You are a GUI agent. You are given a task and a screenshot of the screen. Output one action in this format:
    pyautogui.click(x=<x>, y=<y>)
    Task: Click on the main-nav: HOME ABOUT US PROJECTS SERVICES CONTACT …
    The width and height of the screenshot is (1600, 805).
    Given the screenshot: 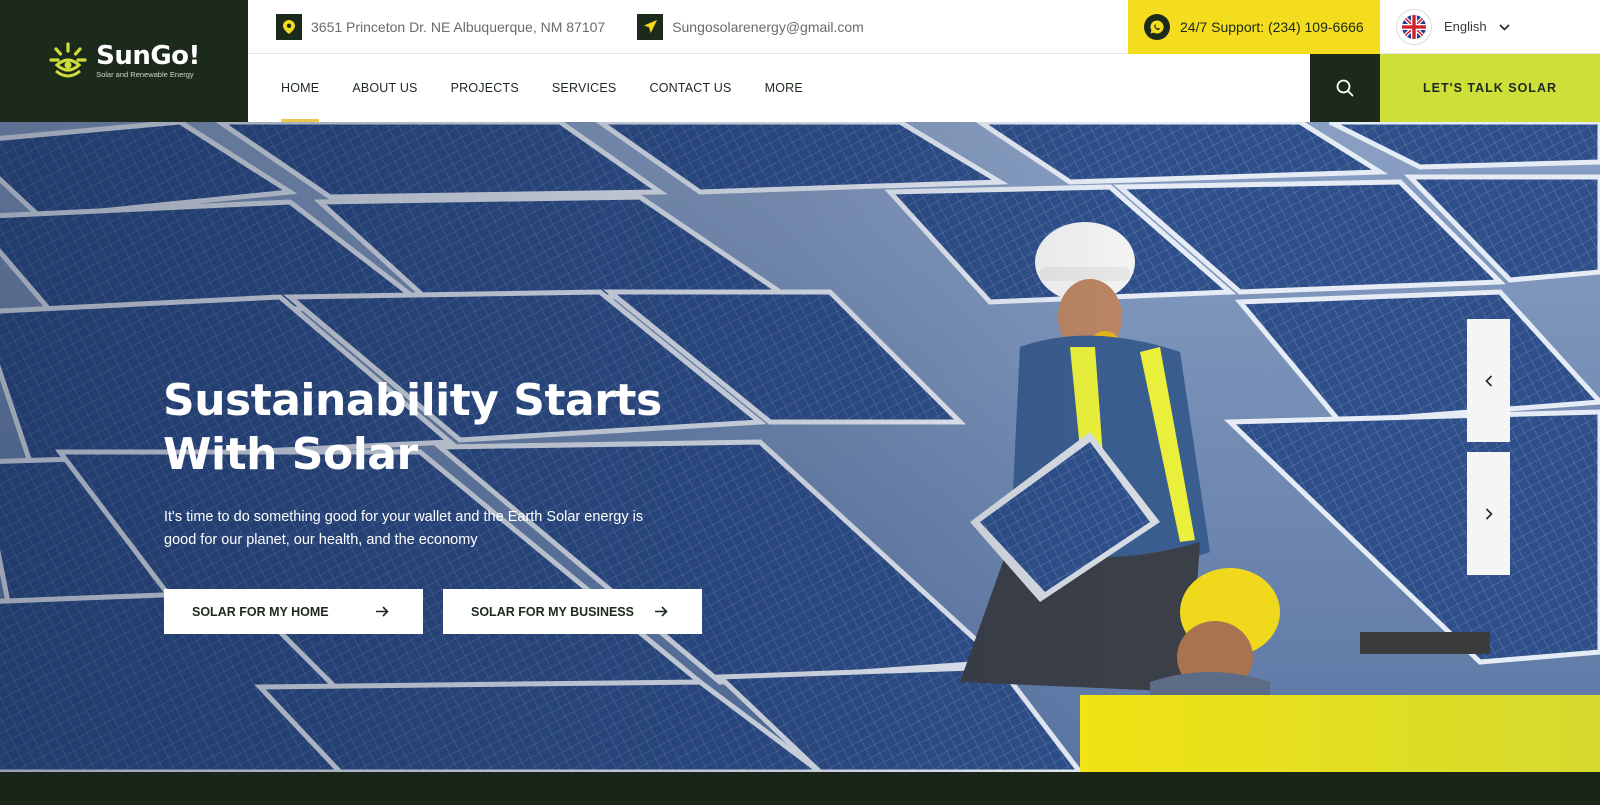 What is the action you would take?
    pyautogui.click(x=779, y=88)
    